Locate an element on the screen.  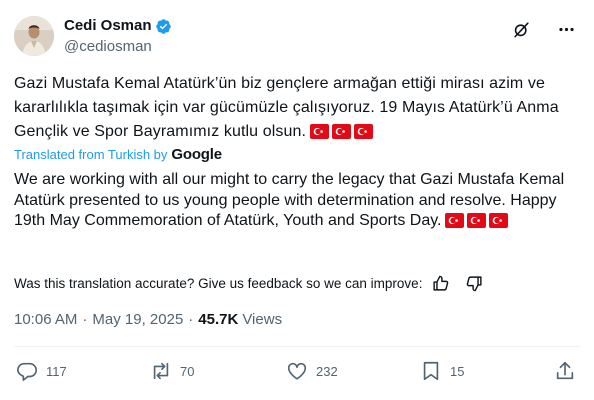
translation-attribution: Translated from Turkish by Google is located at coordinates (118, 154).